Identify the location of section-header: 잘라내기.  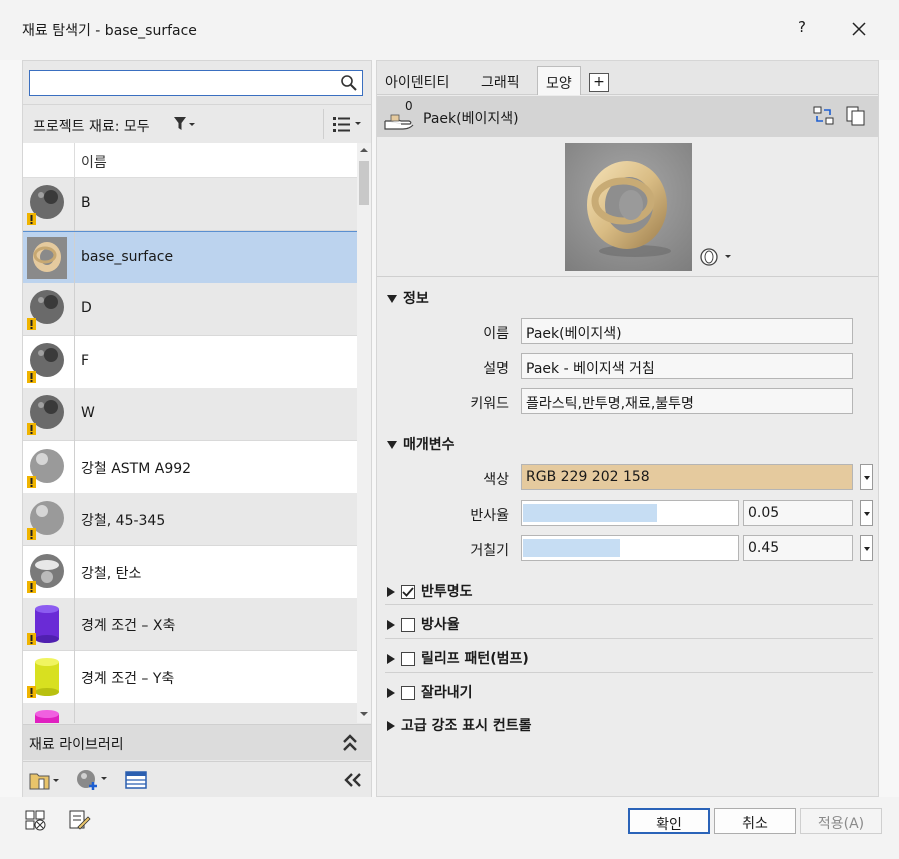
(430, 692).